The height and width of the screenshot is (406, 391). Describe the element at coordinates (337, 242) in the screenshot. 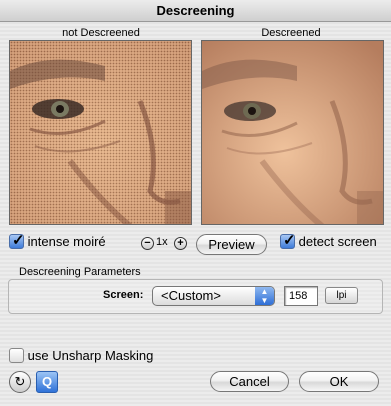

I see `detect-screen-label: detect screen` at that location.